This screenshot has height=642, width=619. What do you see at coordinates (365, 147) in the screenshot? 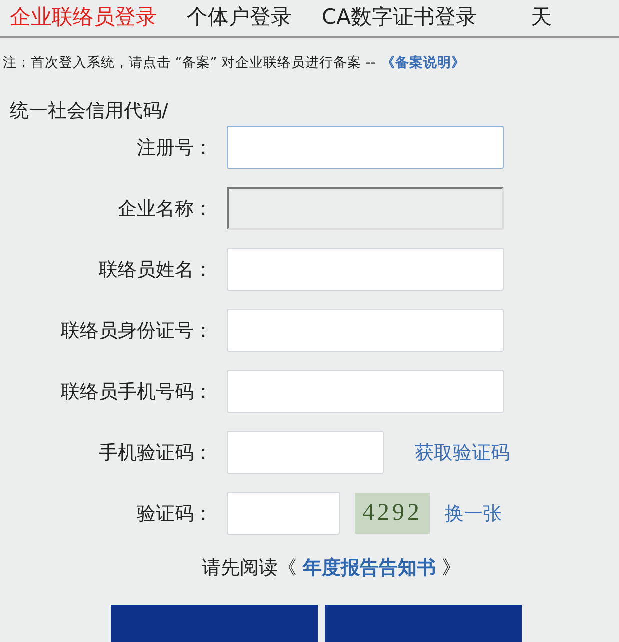
I see `input-field` at bounding box center [365, 147].